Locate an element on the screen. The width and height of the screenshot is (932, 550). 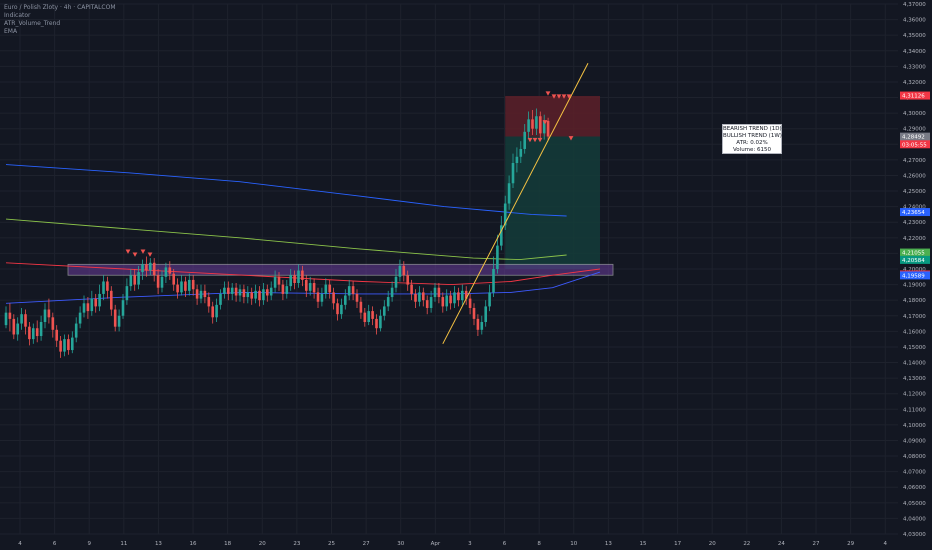
price-label-text: 4,19589 is located at coordinates (913, 276).